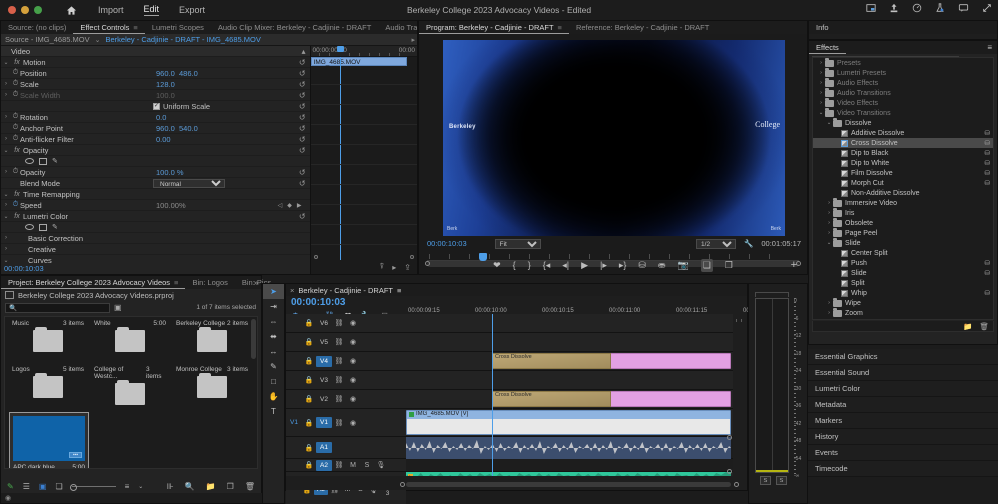 This screenshot has height=504, width=998. I want to click on panel-menu-icon: ≡, so click(399, 290).